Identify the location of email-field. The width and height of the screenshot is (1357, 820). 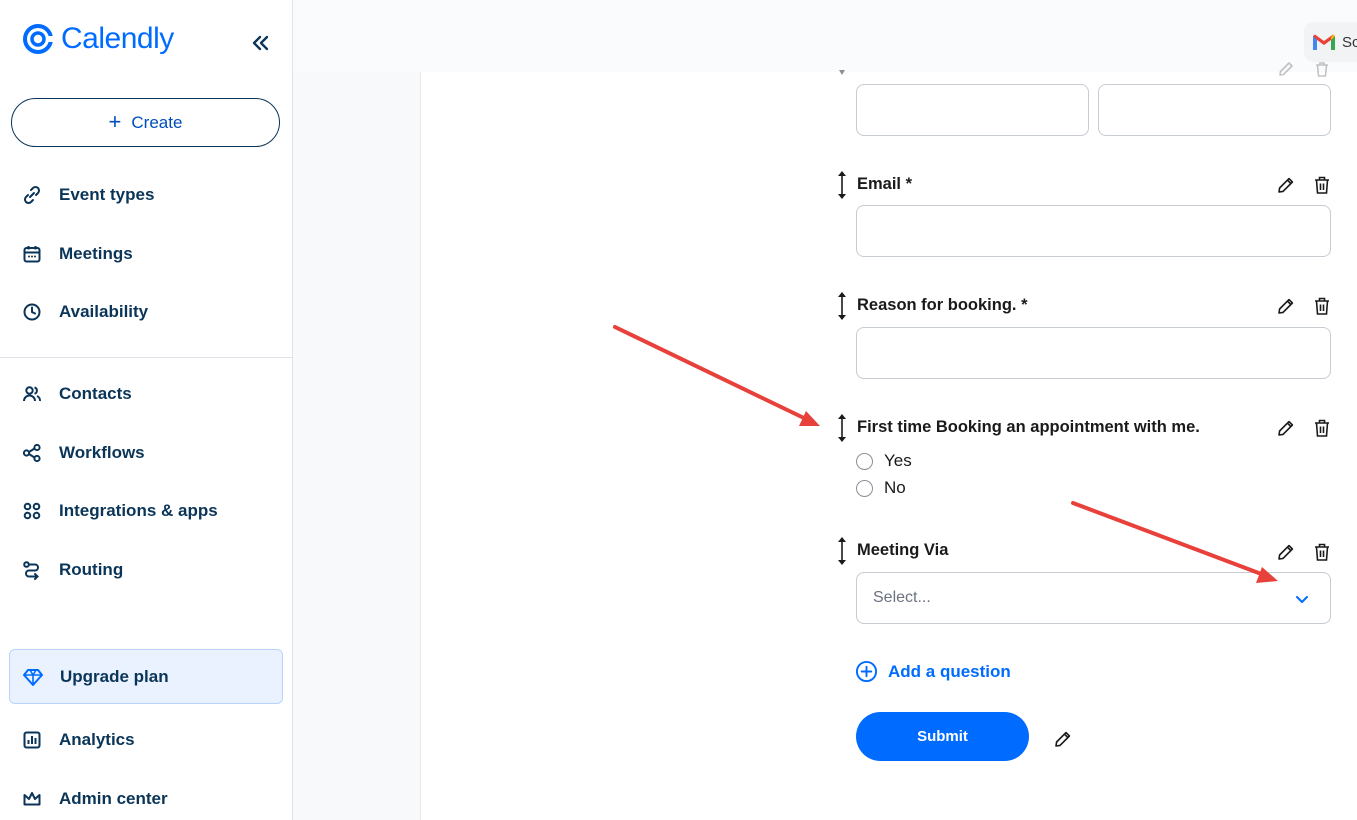
(1093, 231).